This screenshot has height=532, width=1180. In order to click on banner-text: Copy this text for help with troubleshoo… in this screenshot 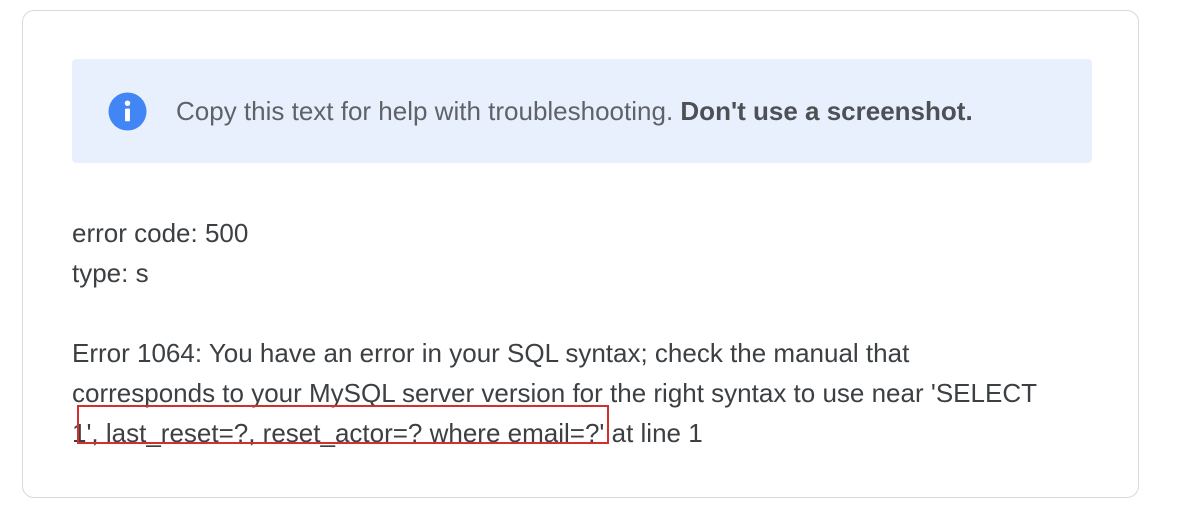, I will do `click(425, 111)`.